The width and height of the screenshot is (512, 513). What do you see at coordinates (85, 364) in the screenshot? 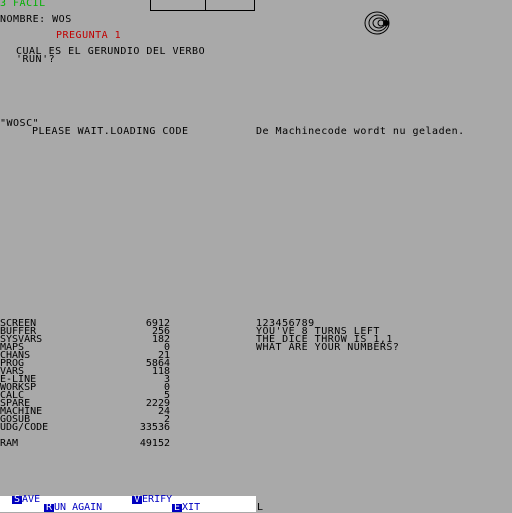
I see `sysvar-row: PROG 5864` at bounding box center [85, 364].